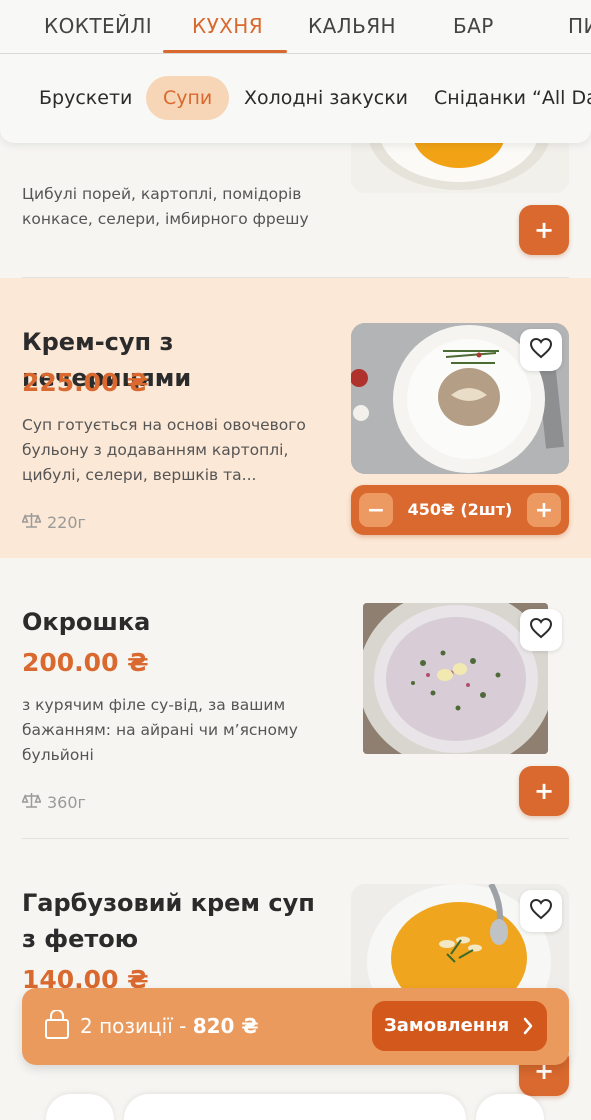 The height and width of the screenshot is (1120, 591). Describe the element at coordinates (295, 1026) in the screenshot. I see `cart-bar: 2 позиції - 820 ₴ Замовлення` at that location.